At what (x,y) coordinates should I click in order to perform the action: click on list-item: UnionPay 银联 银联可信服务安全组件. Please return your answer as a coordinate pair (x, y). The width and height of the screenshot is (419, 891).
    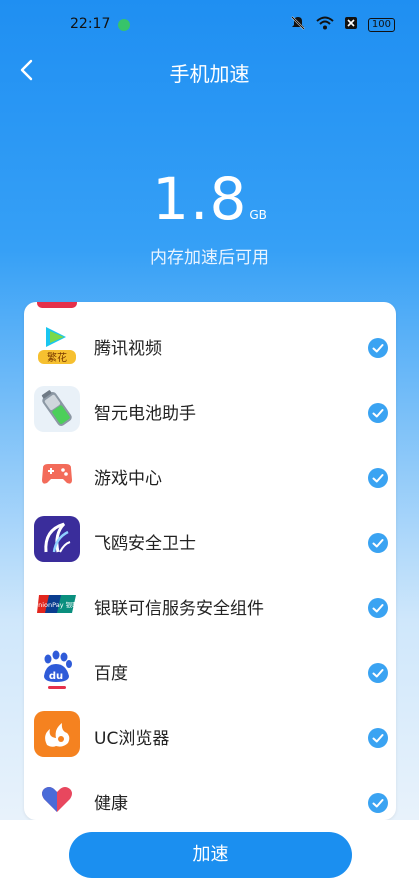
    Looking at the image, I should click on (210, 604).